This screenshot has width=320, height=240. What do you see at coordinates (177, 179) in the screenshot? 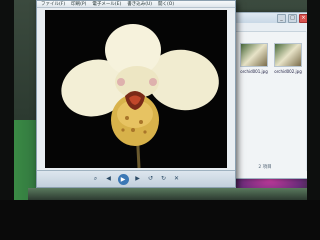
I see `delete-icon: ✕` at bounding box center [177, 179].